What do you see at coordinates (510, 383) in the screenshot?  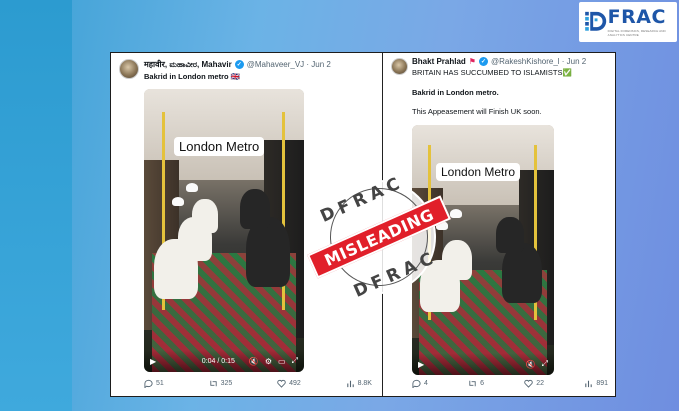 I see `tweet-actions: 4 6 22 891` at bounding box center [510, 383].